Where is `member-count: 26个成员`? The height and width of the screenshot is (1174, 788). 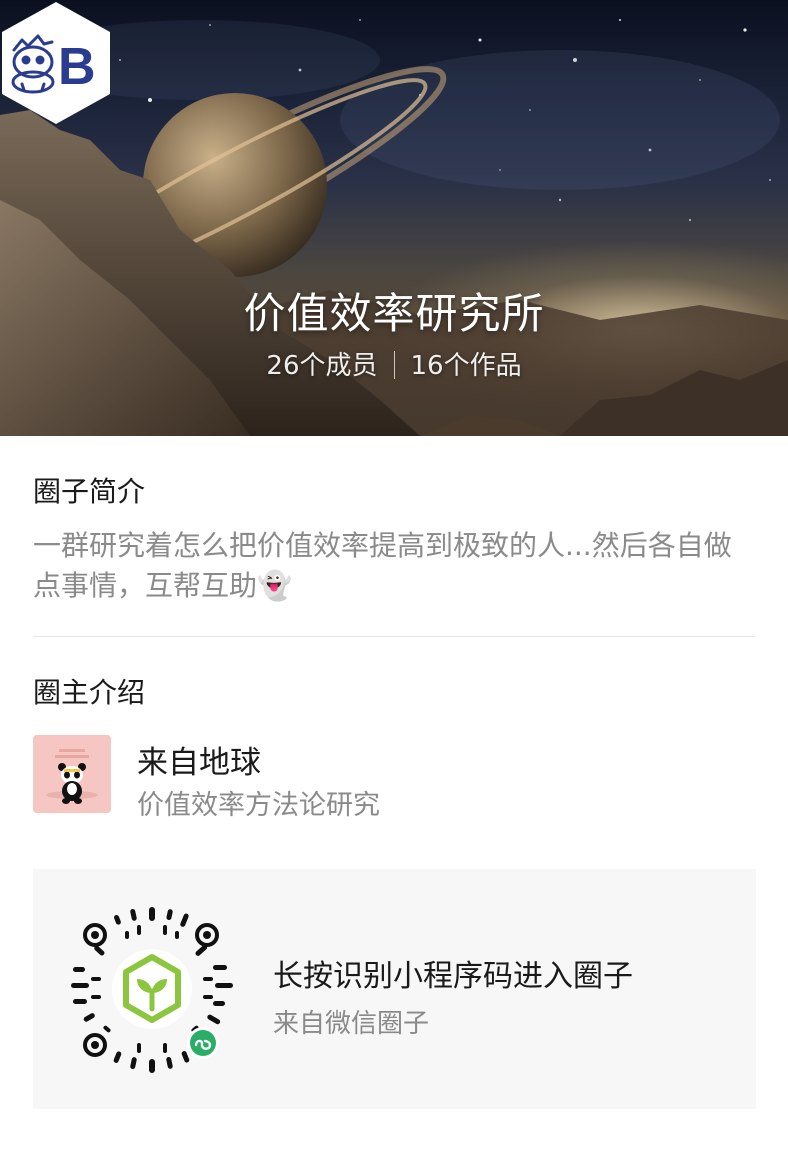
member-count: 26个成员 is located at coordinates (321, 366).